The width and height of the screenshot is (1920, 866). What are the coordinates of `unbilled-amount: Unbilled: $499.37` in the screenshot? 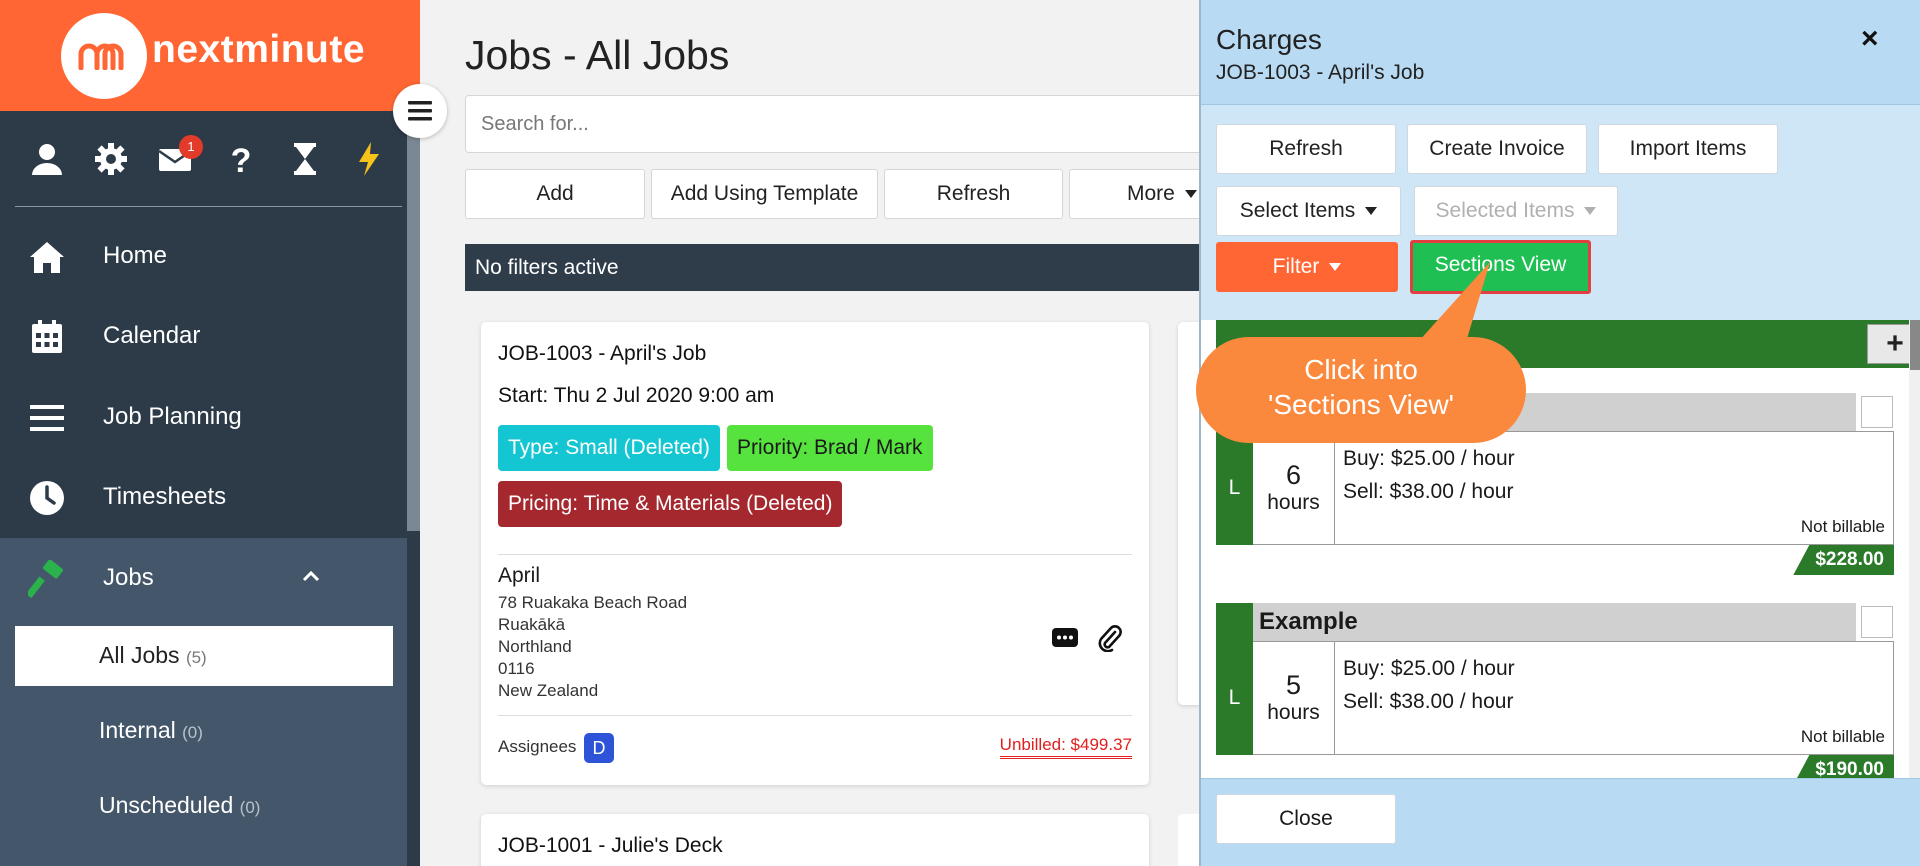 It's located at (1065, 746).